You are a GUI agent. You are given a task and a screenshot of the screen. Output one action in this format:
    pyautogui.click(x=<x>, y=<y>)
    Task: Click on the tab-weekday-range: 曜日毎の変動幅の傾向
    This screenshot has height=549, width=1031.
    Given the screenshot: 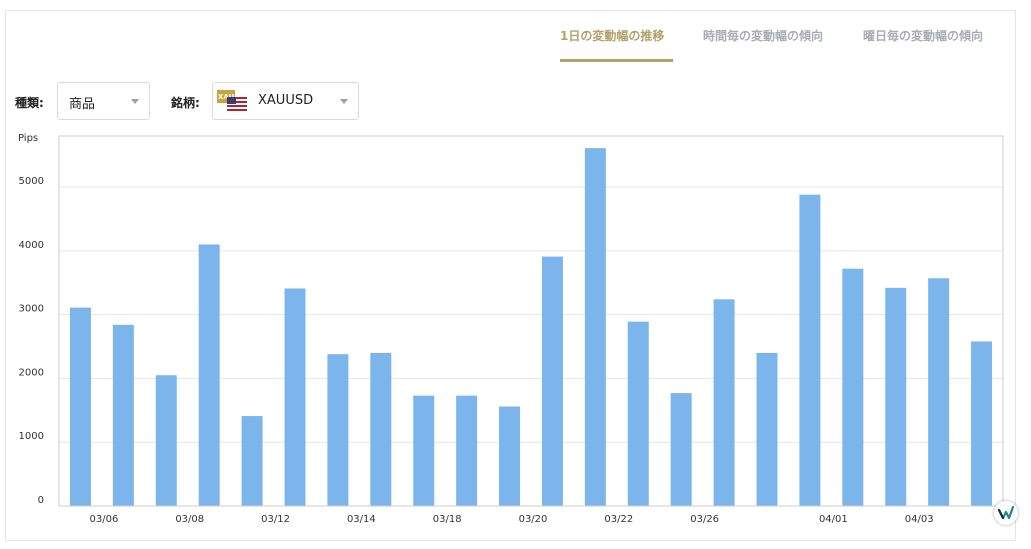 What is the action you would take?
    pyautogui.click(x=923, y=35)
    